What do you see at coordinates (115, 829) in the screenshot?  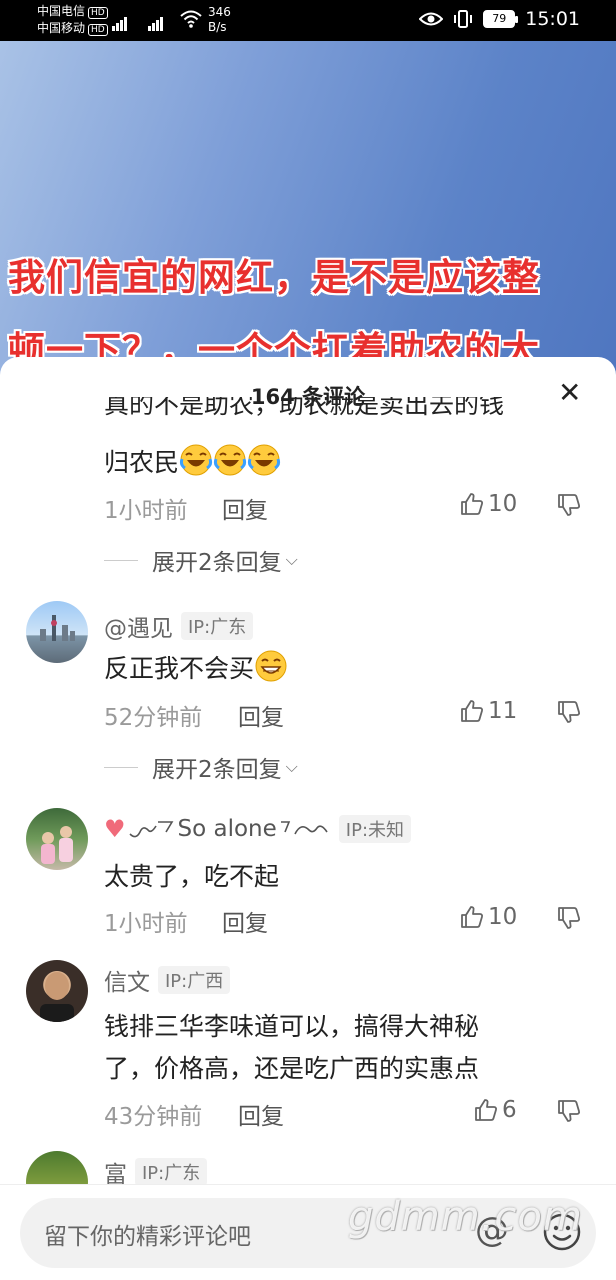 I see `heart-icon: ♥` at bounding box center [115, 829].